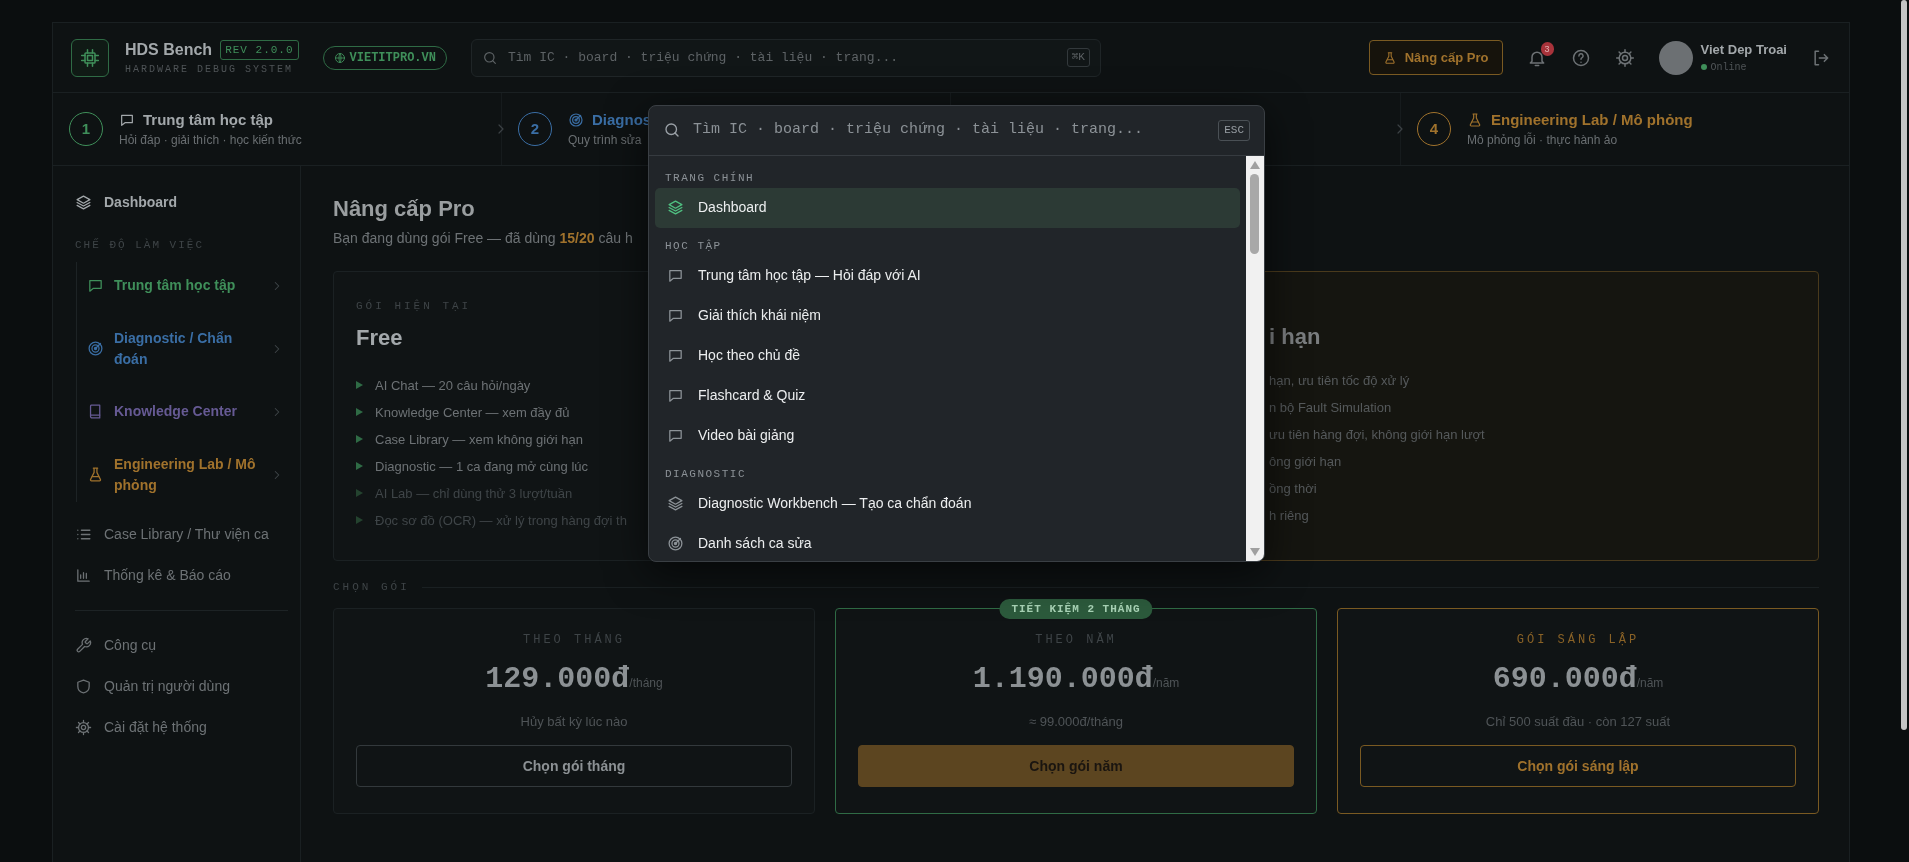  Describe the element at coordinates (710, 178) in the screenshot. I see `group-label: TRANG CHÍNH` at that location.